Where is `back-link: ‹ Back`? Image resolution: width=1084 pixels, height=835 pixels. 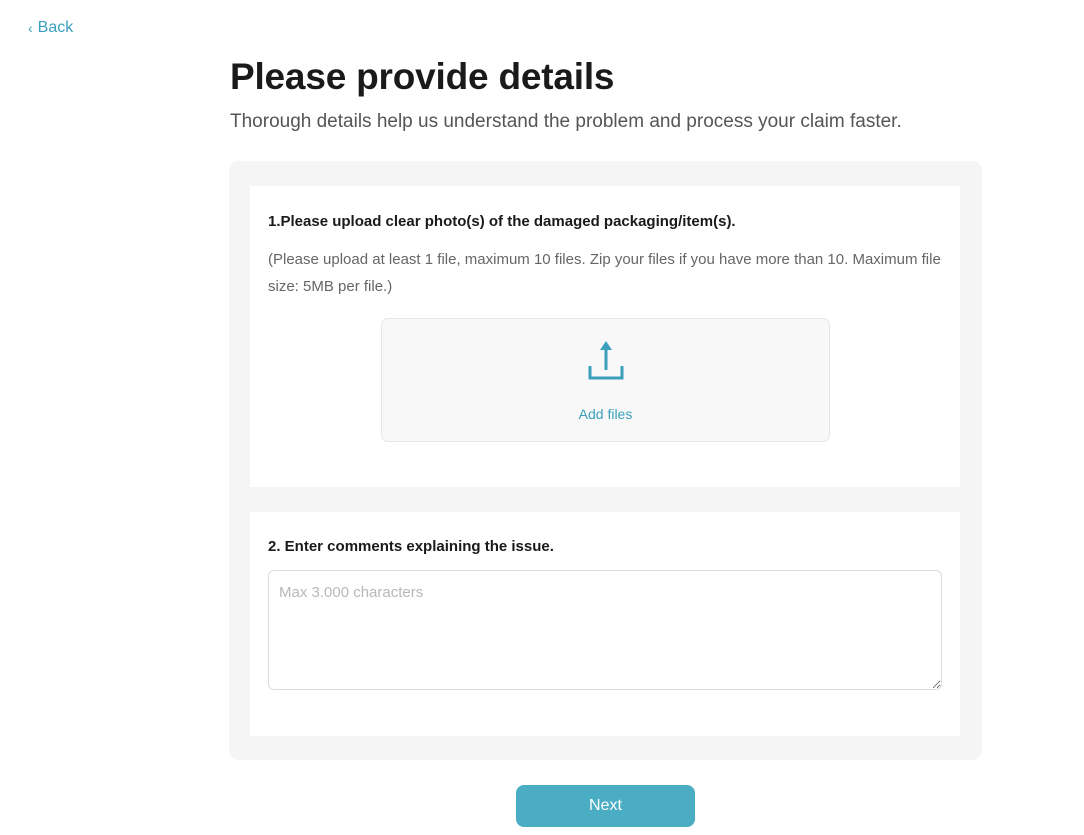
back-link: ‹ Back is located at coordinates (50, 28).